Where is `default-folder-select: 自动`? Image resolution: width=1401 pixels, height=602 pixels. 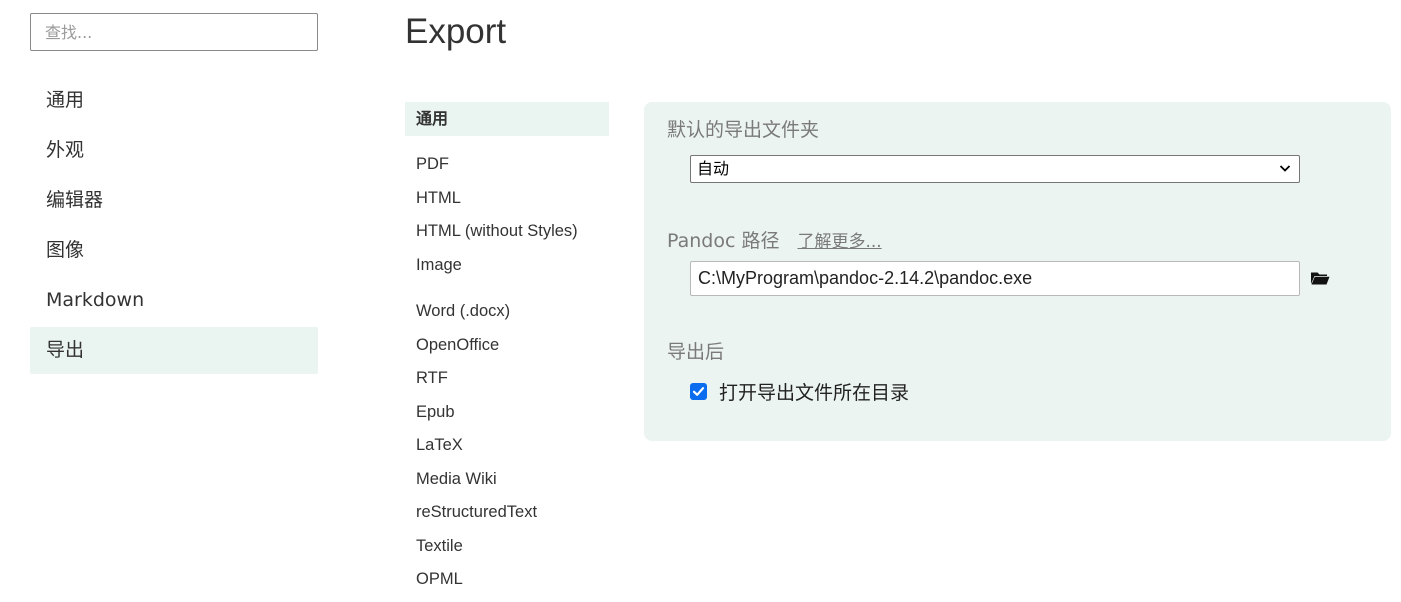 default-folder-select: 自动 is located at coordinates (995, 169).